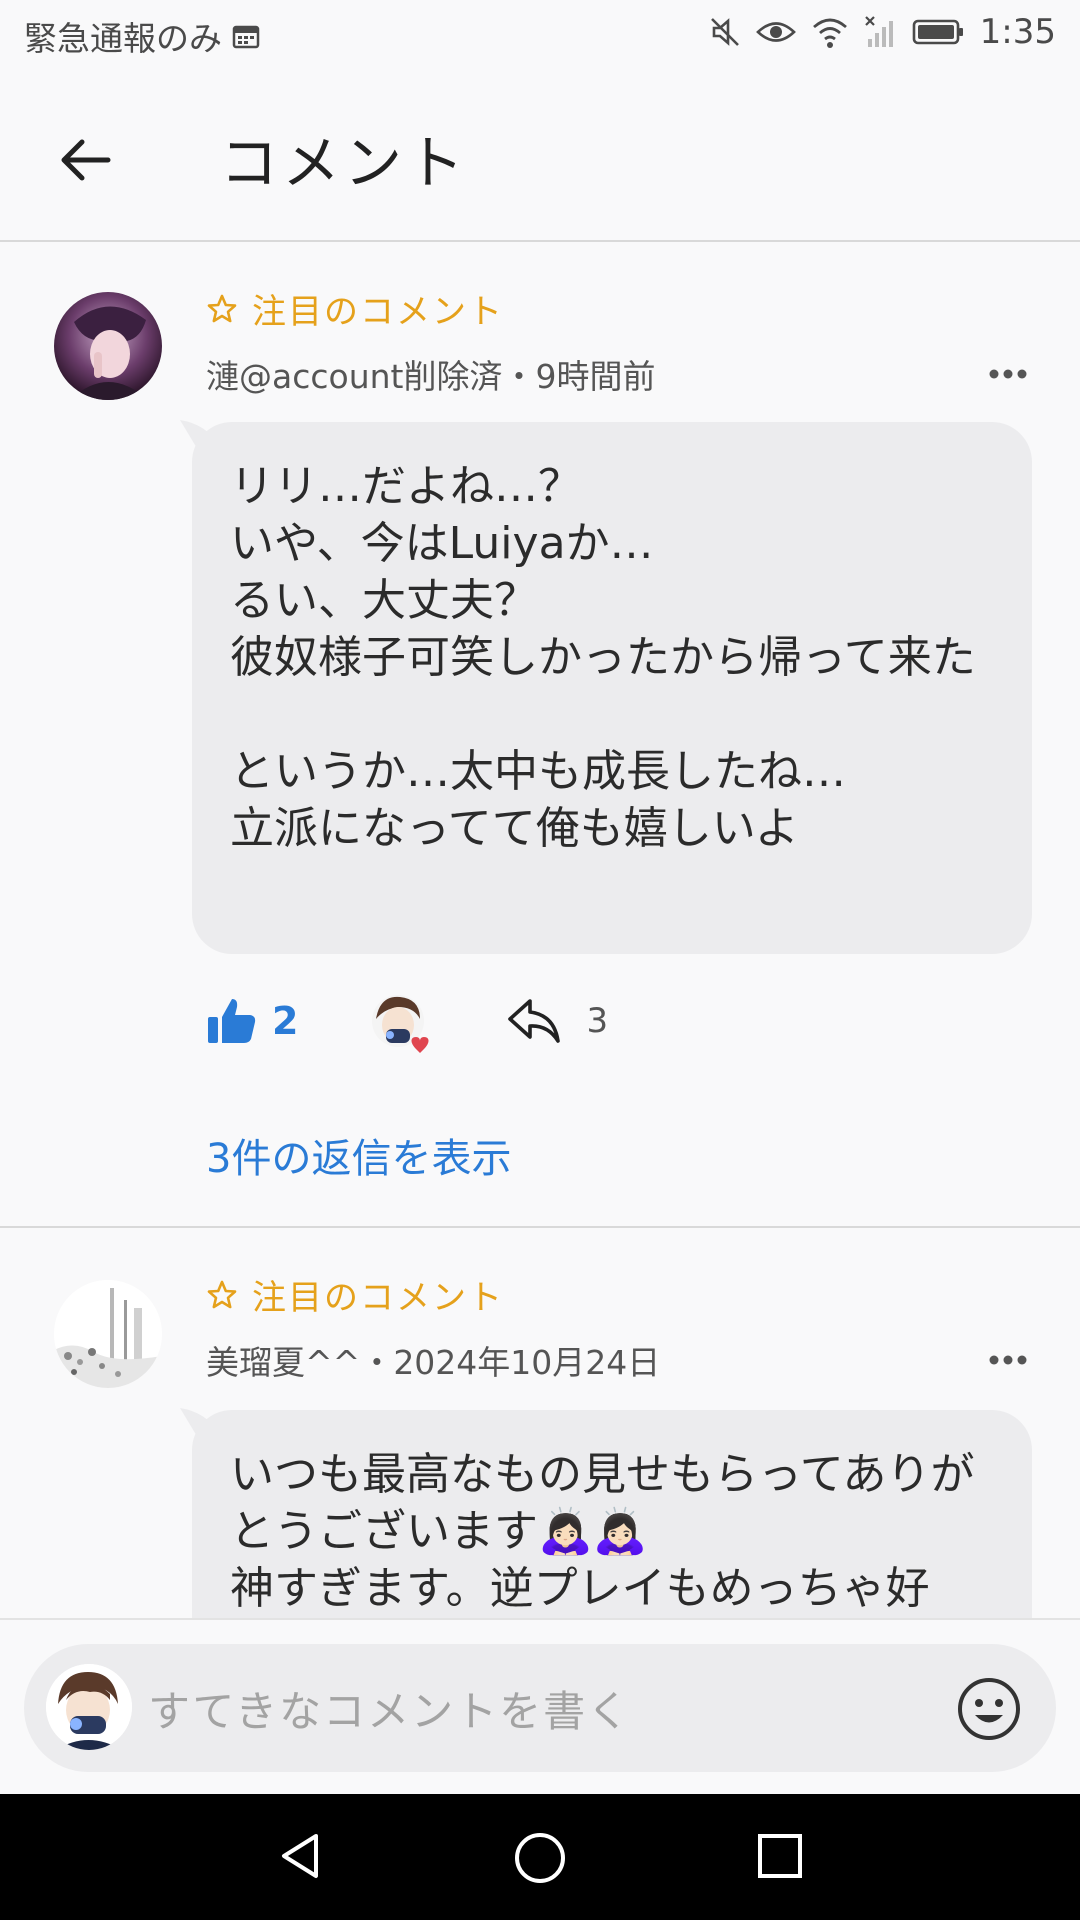 Image resolution: width=1080 pixels, height=1920 pixels. Describe the element at coordinates (232, 1021) in the screenshot. I see `thumbs-up-icon` at that location.